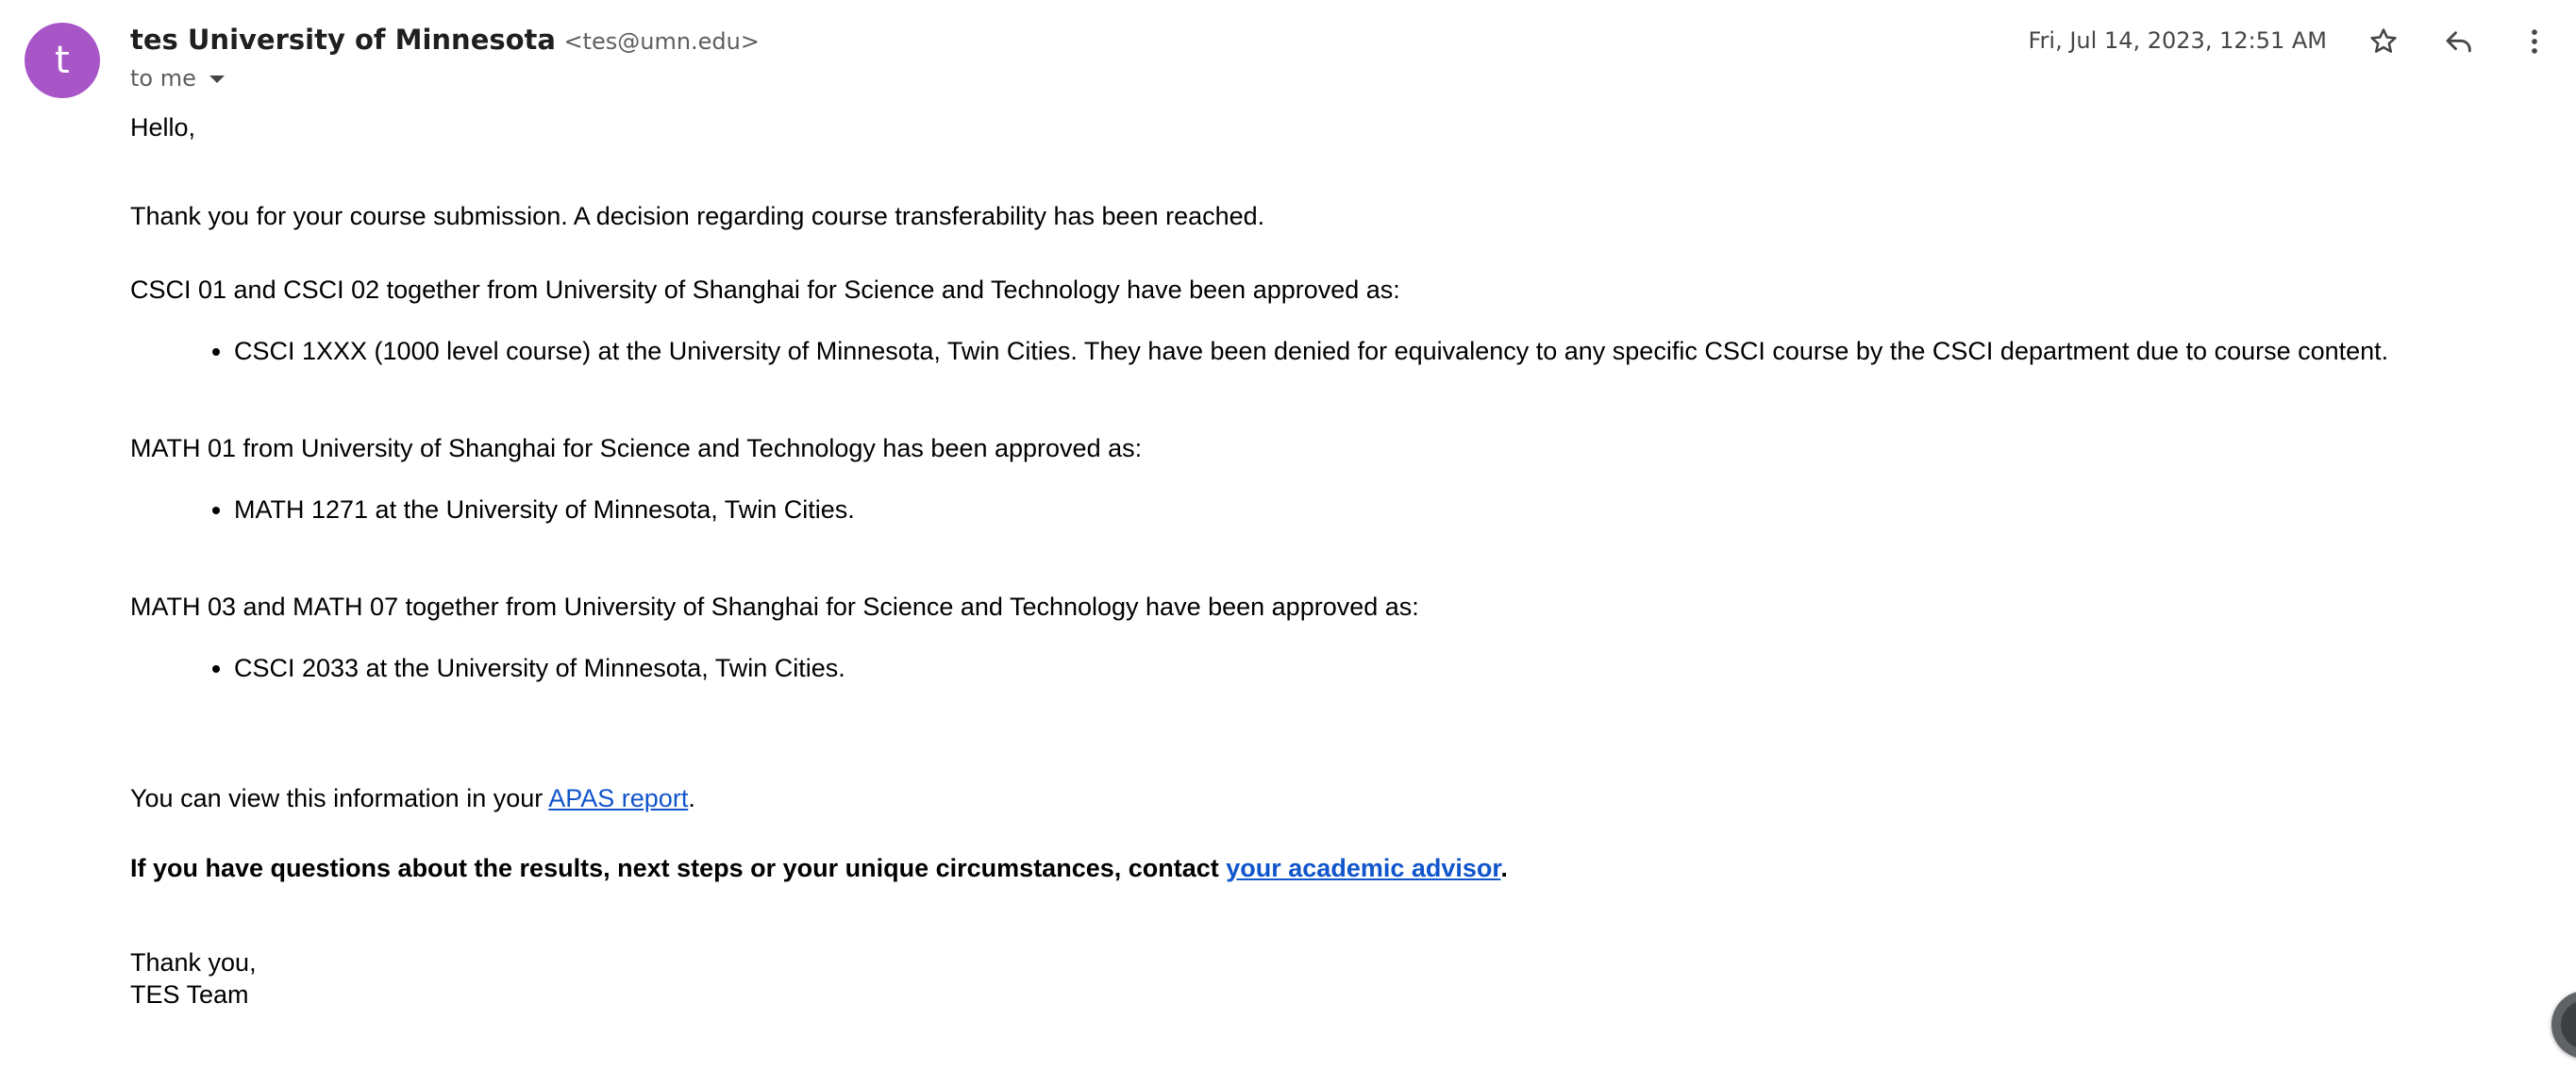 The image size is (2576, 1070). Describe the element at coordinates (661, 41) in the screenshot. I see `sender-email: <tes@umn.edu>` at that location.